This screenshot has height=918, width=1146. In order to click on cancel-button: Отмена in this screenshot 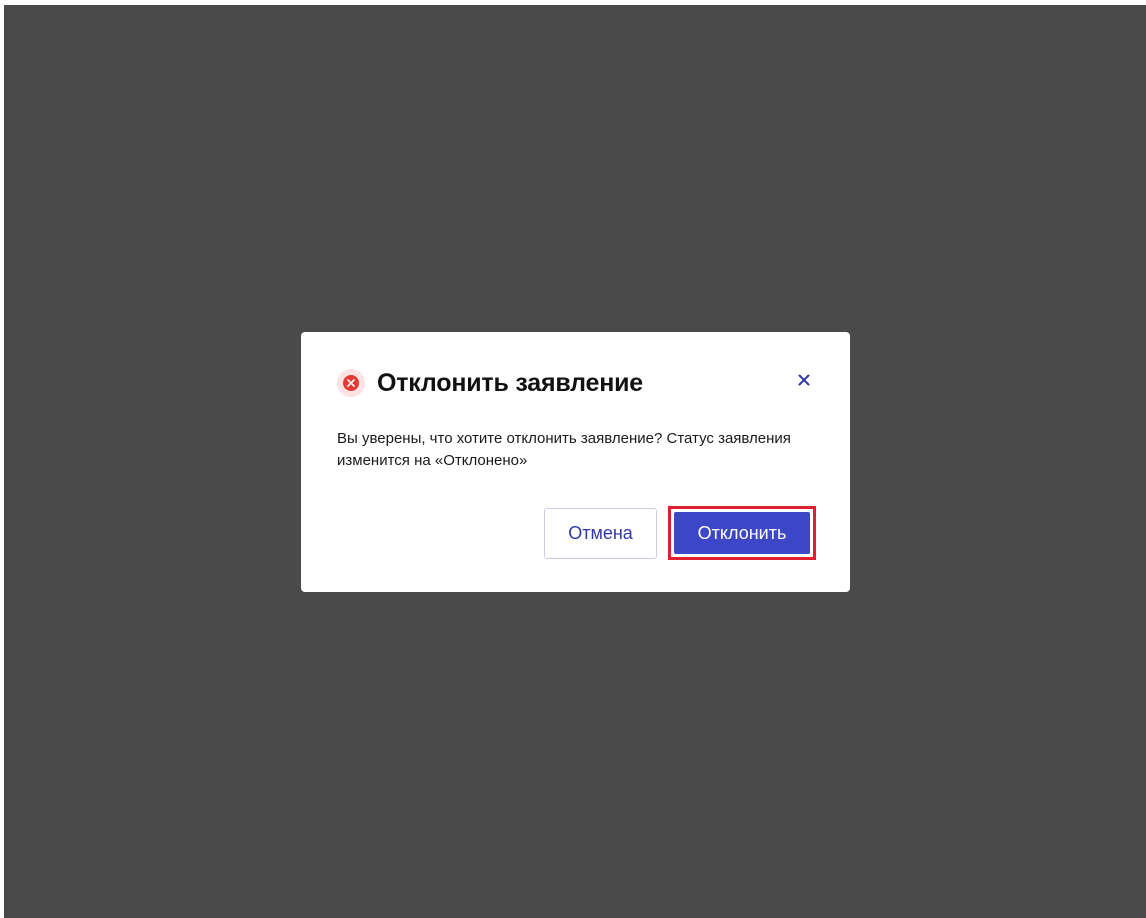, I will do `click(600, 533)`.